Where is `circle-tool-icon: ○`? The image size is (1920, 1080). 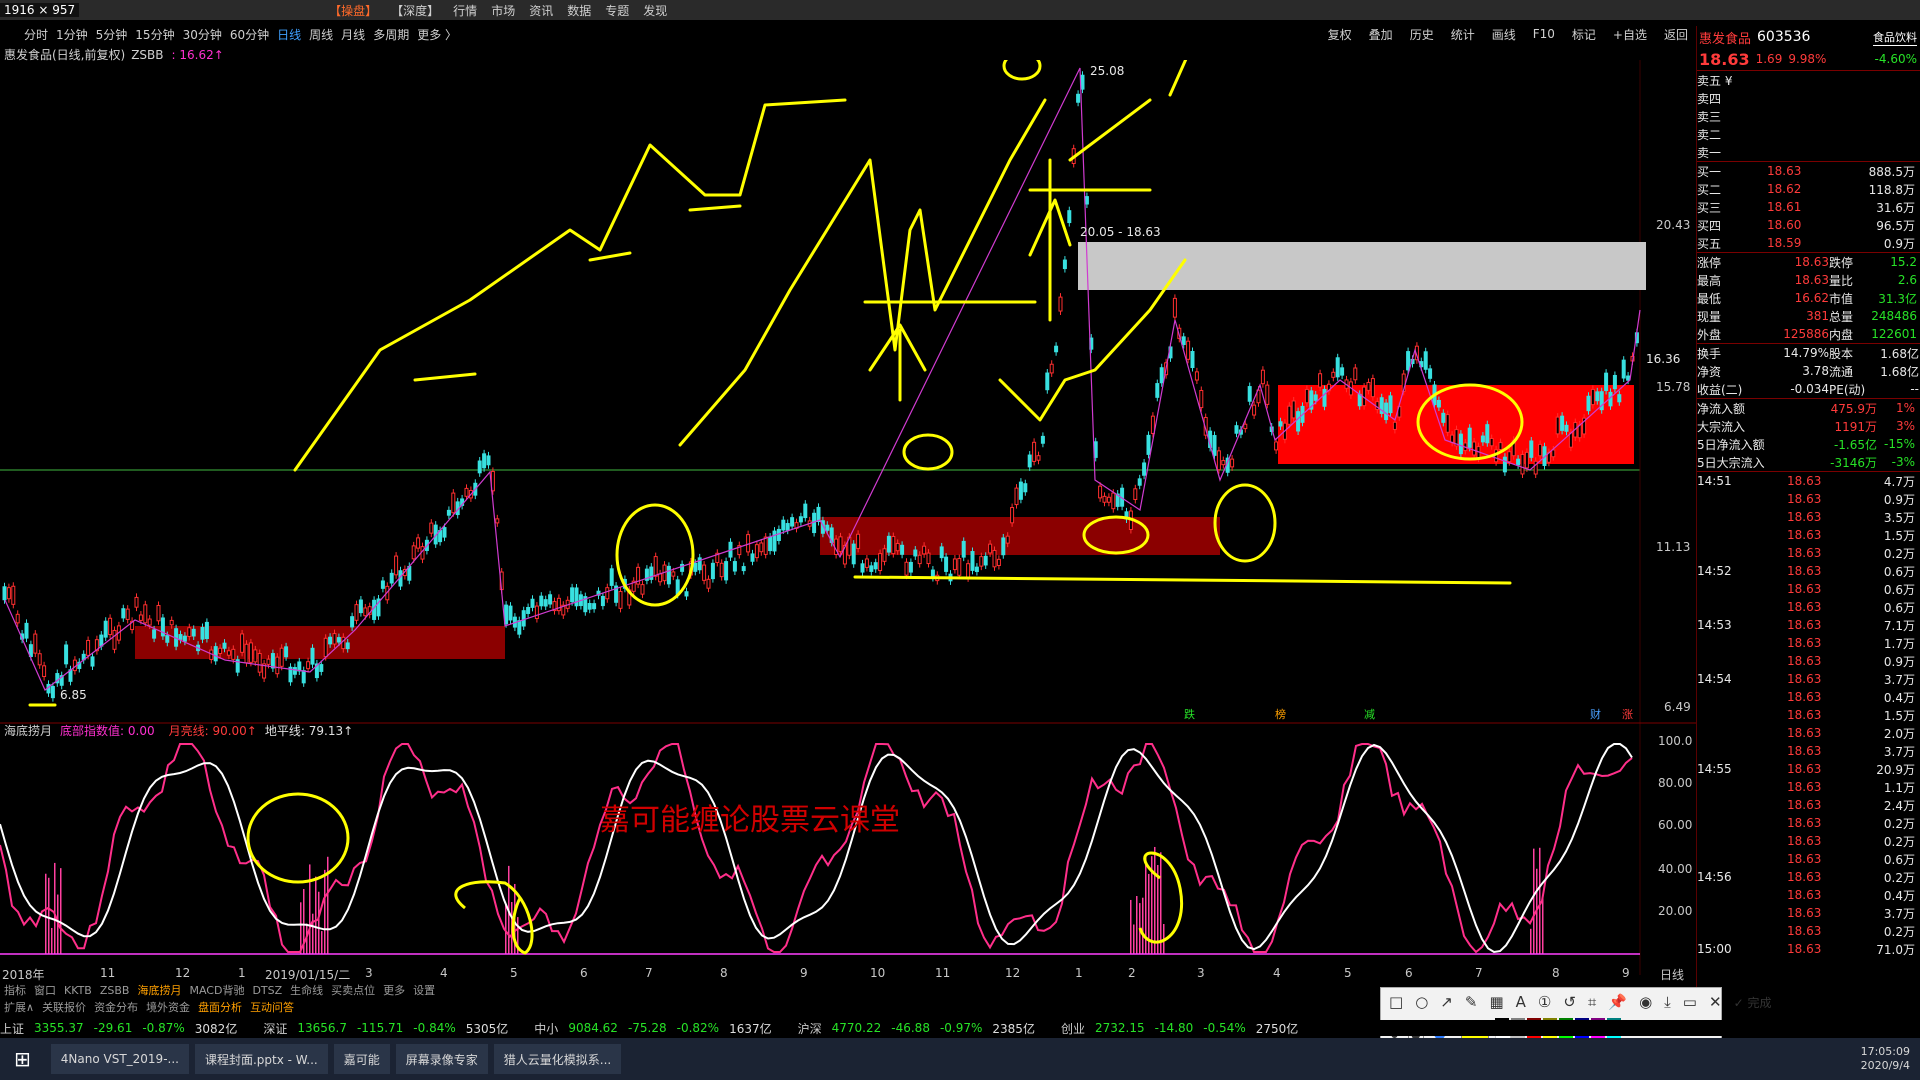 circle-tool-icon: ○ is located at coordinates (1421, 1002).